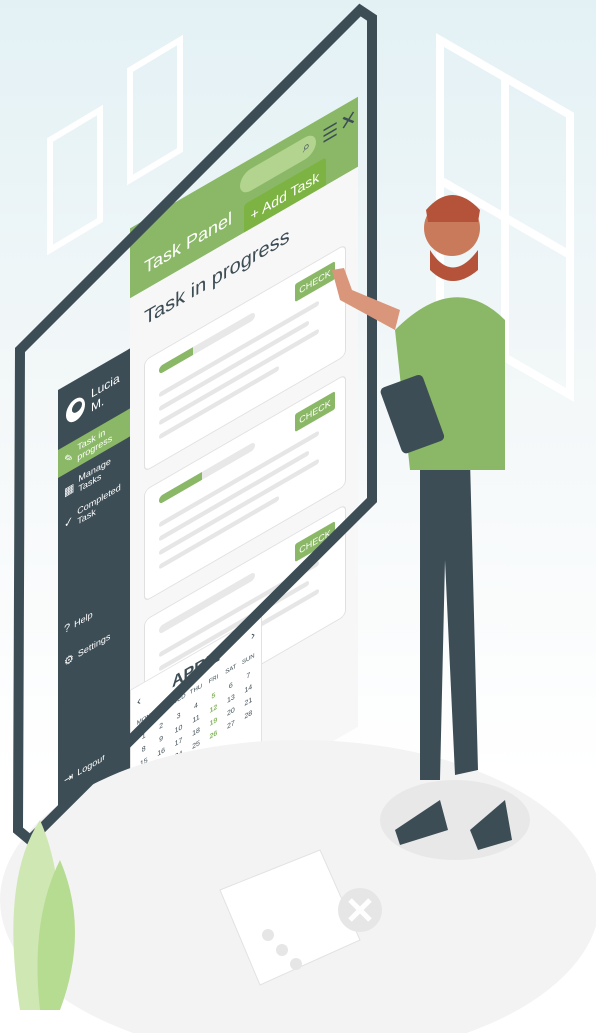  Describe the element at coordinates (69, 778) in the screenshot. I see `logout-icon: ⇥` at that location.